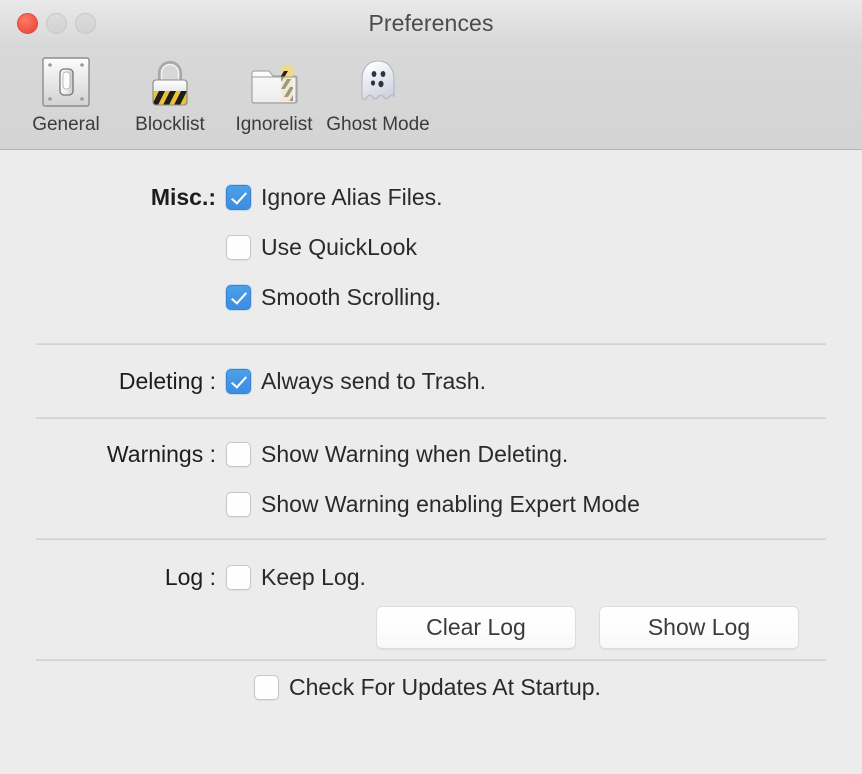  I want to click on misc-row-3: Smooth Scrolling., so click(431, 297).